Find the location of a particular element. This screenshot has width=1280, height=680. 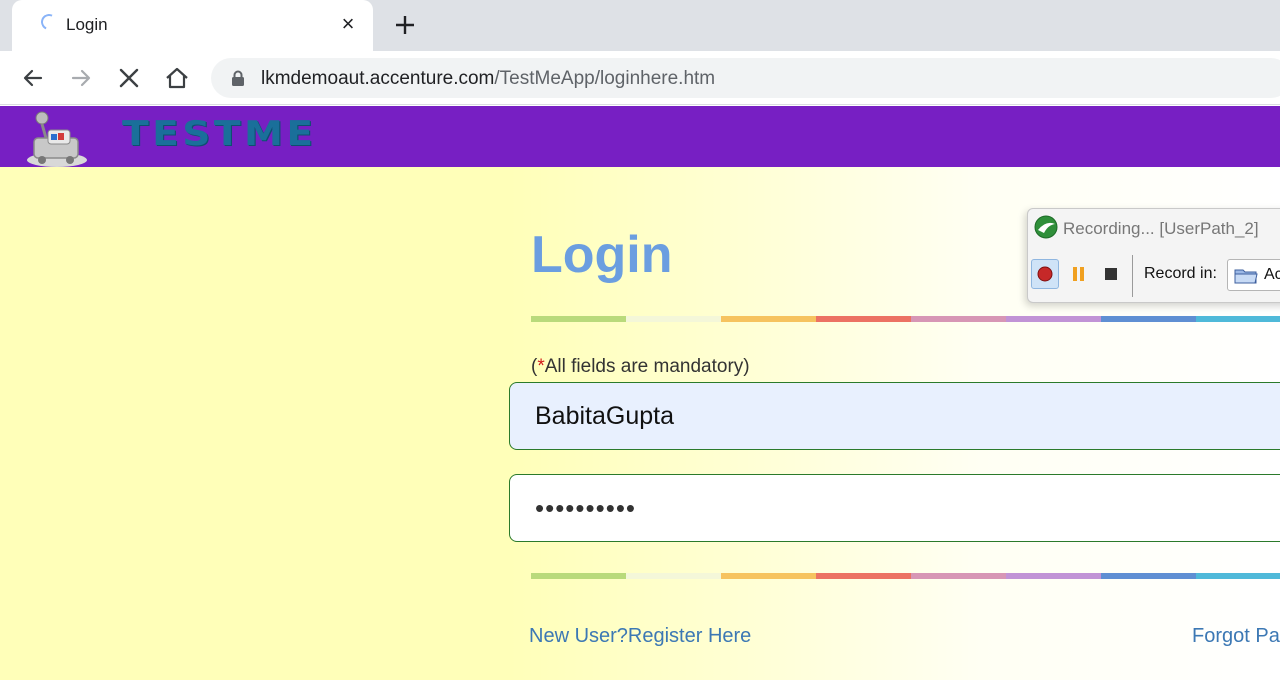

required-star: * is located at coordinates (541, 366).